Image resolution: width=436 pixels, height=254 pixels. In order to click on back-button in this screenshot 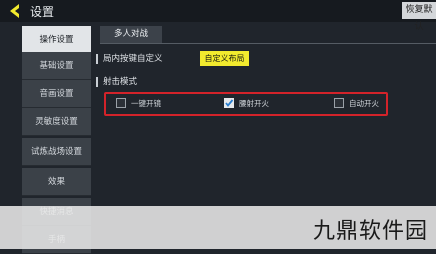, I will do `click(15, 11)`.